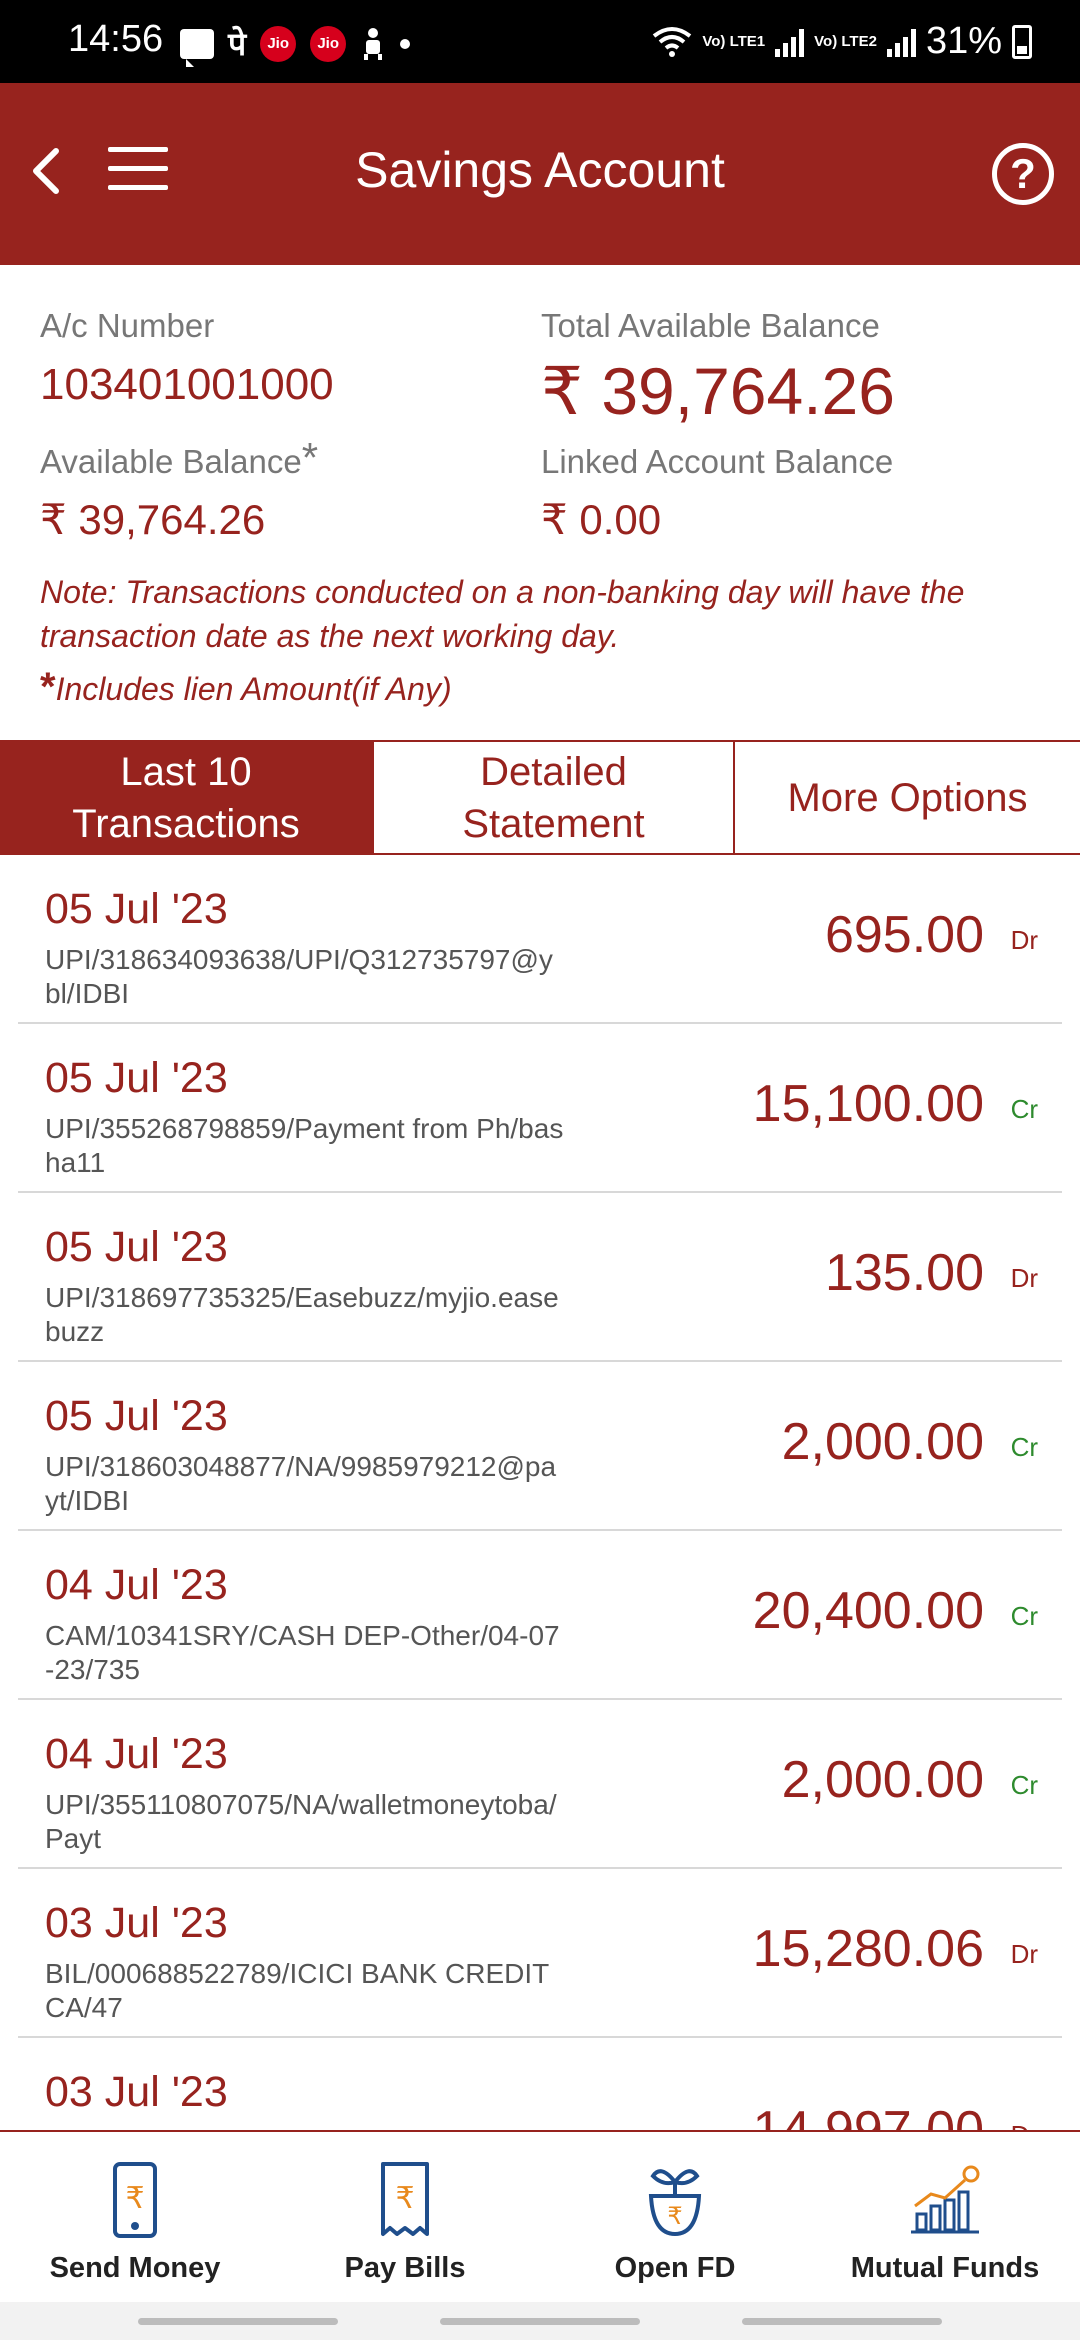 The width and height of the screenshot is (1080, 2340). Describe the element at coordinates (116, 39) in the screenshot. I see `status-time: 14:56` at that location.